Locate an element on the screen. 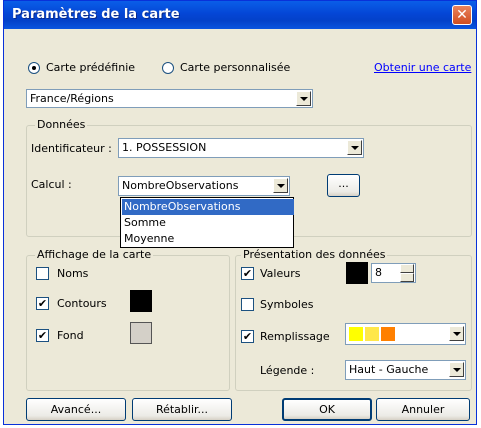  spin-up-icon is located at coordinates (407, 268).